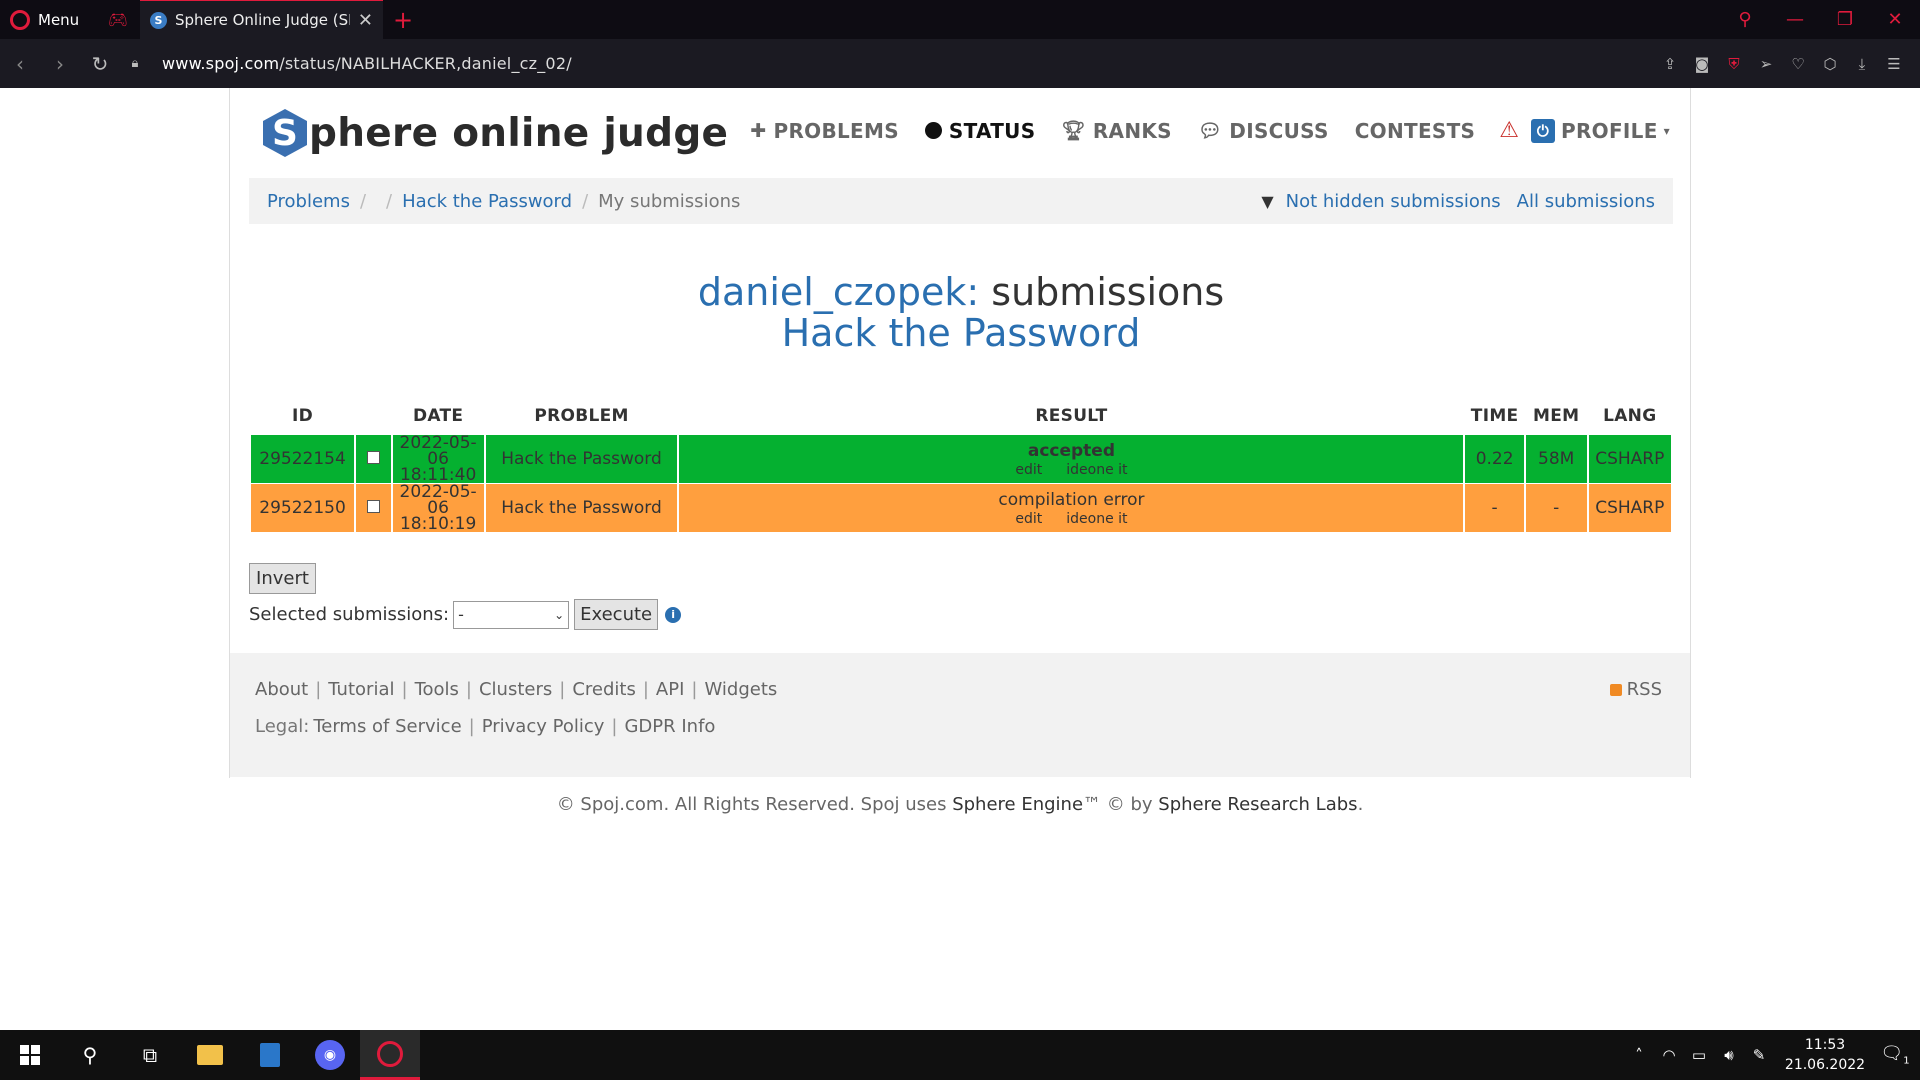 The image size is (1920, 1080). What do you see at coordinates (1895, 19) in the screenshot?
I see `close-window-icon: ✕` at bounding box center [1895, 19].